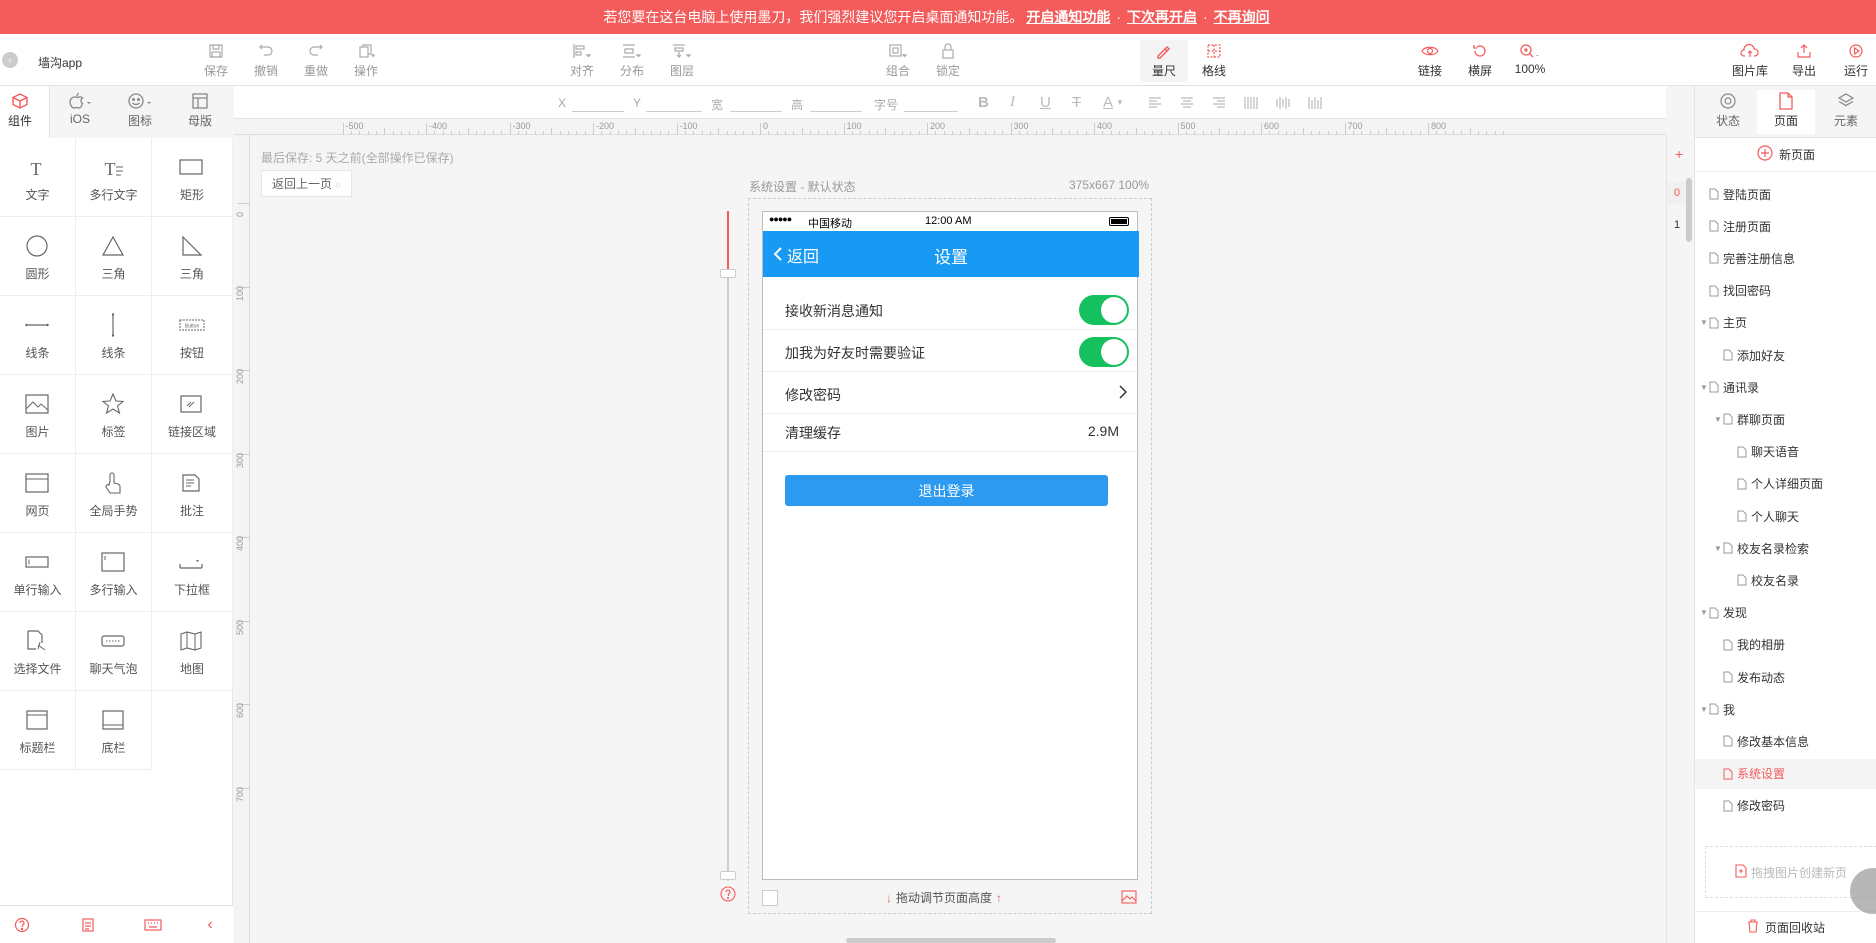  Describe the element at coordinates (1785, 516) in the screenshot. I see `page-tree-item: 个人聊天` at that location.